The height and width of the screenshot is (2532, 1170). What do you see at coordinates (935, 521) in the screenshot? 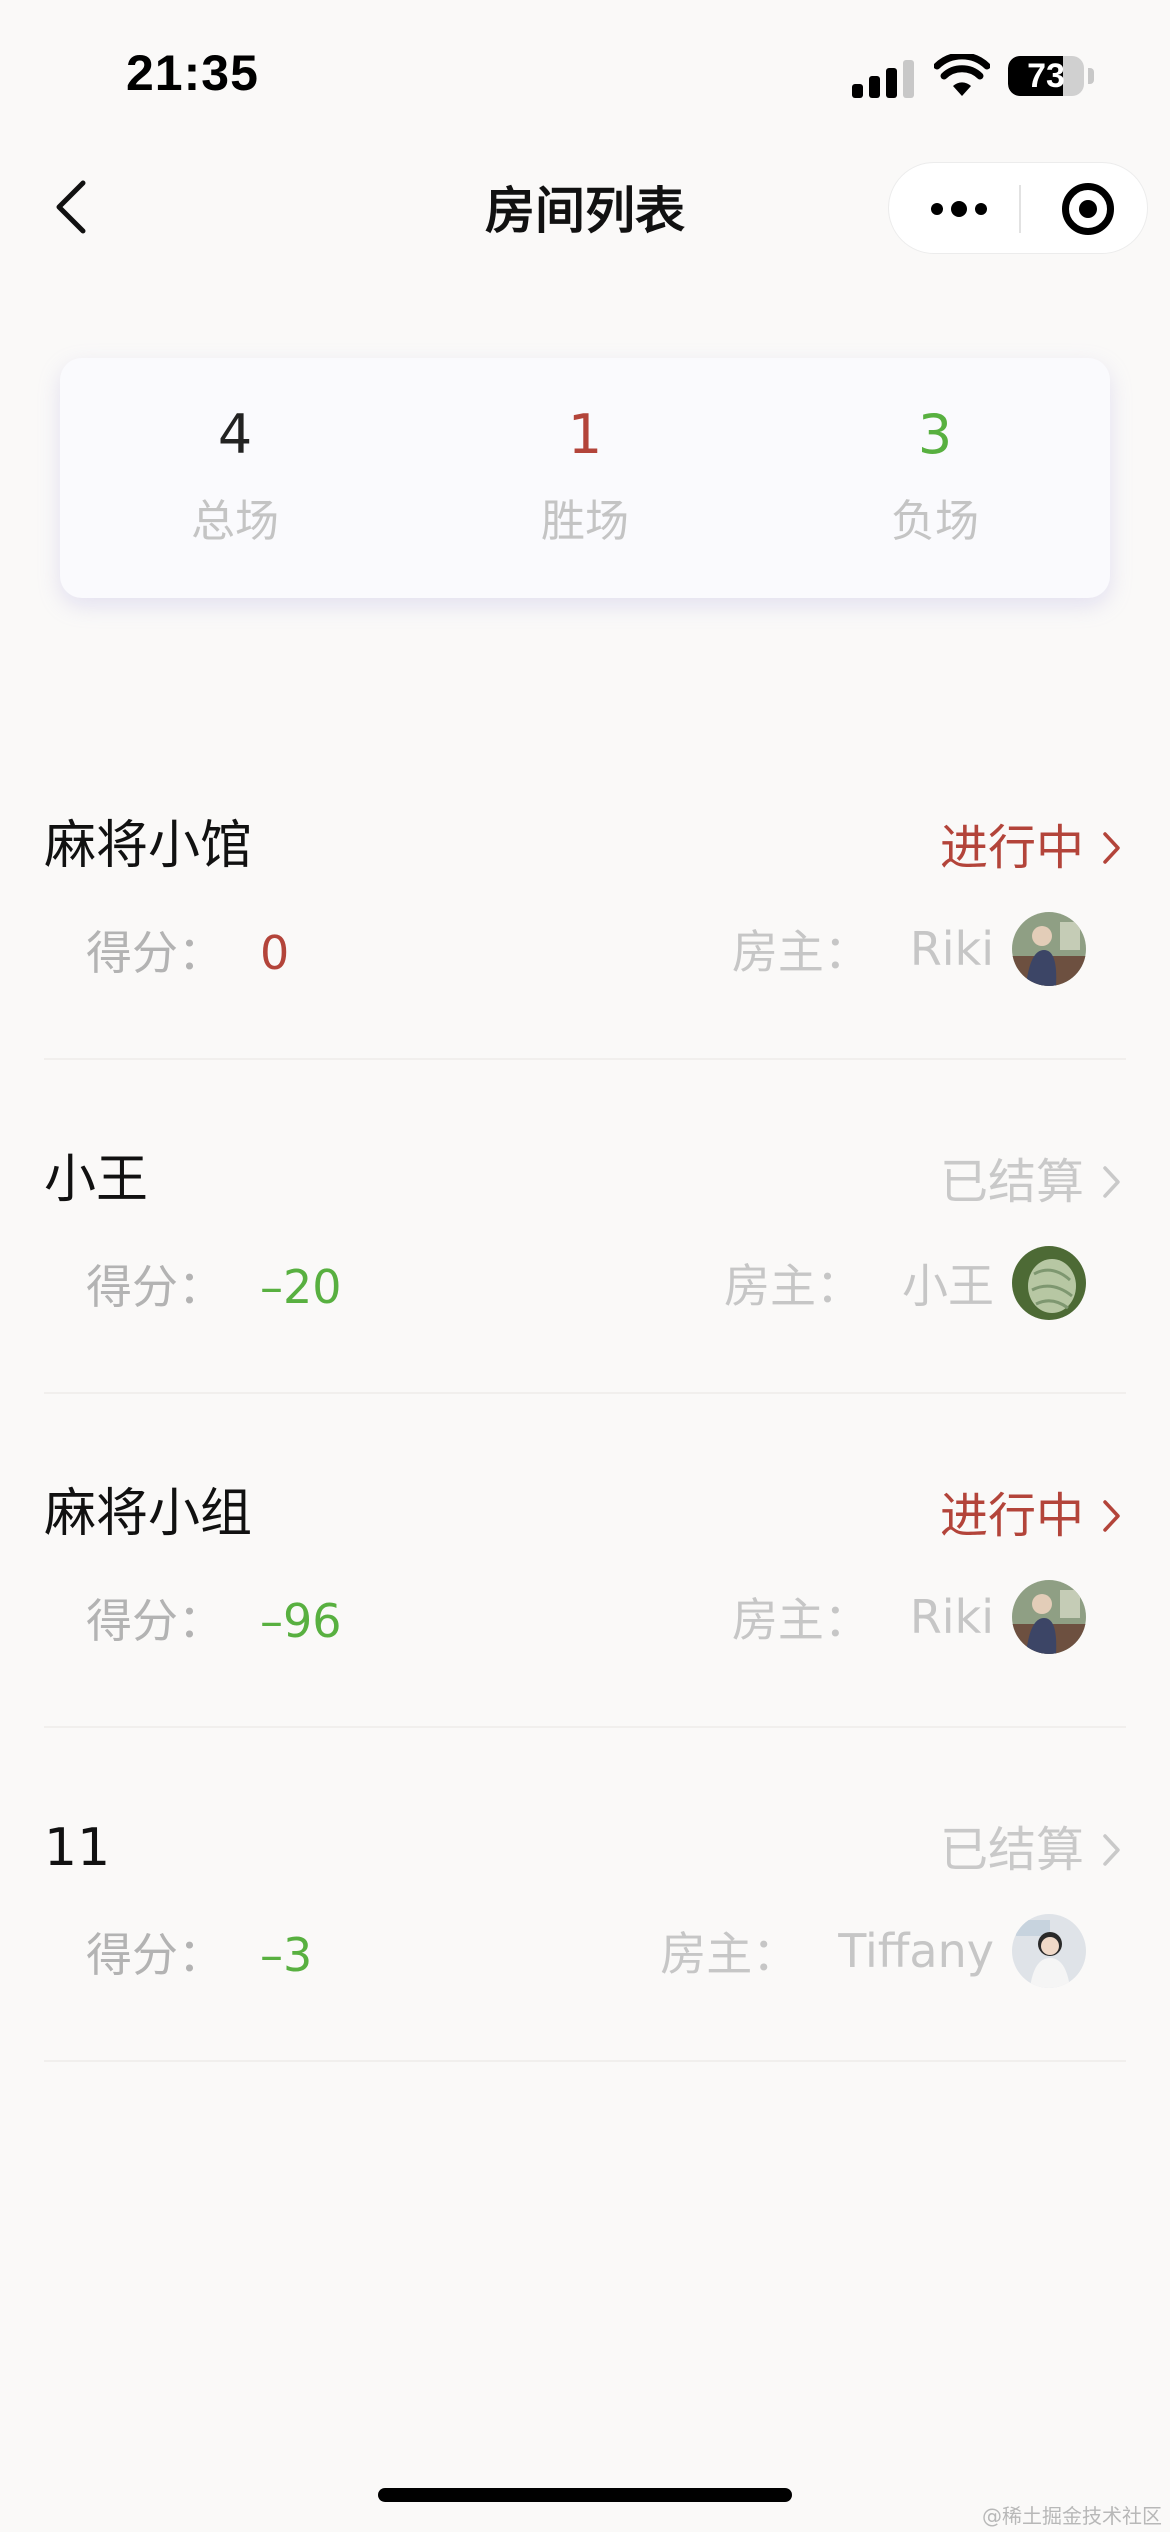
I see `stat-losses-label: 负场` at bounding box center [935, 521].